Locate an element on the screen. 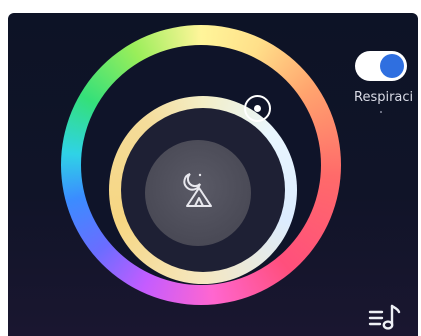 The image size is (421, 336). breathing-toggle-label: Respiraci is located at coordinates (384, 97).